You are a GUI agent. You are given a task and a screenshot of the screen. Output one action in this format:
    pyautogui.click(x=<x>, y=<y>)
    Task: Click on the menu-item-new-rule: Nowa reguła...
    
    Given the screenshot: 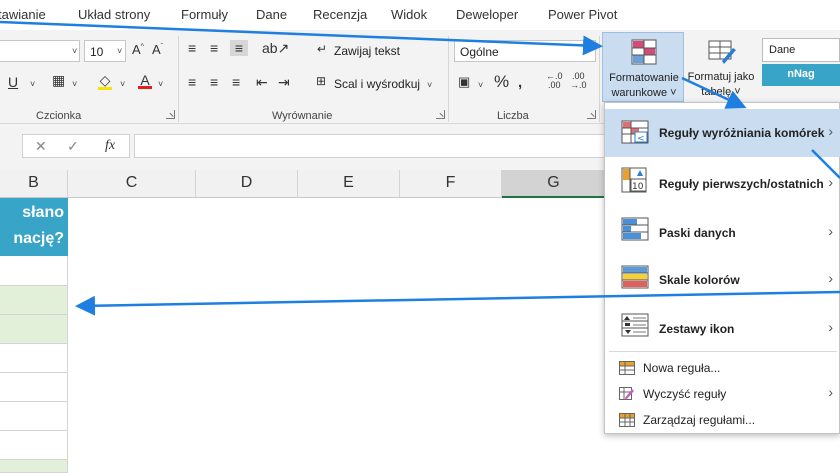 What is the action you would take?
    pyautogui.click(x=722, y=368)
    